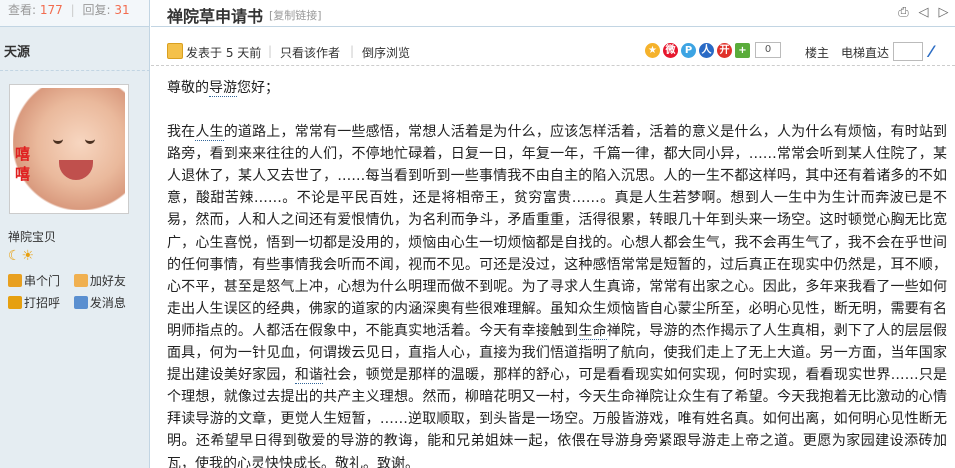 Image resolution: width=955 pixels, height=468 pixels. I want to click on visit-button: 串个门, so click(39, 281).